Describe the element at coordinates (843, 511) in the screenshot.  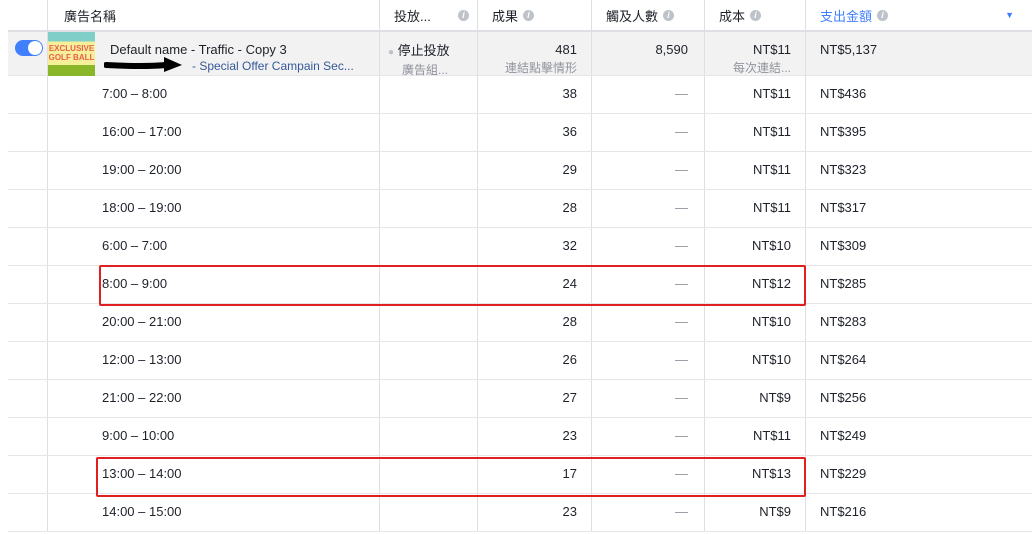
I see `spend-cell: NT$216` at that location.